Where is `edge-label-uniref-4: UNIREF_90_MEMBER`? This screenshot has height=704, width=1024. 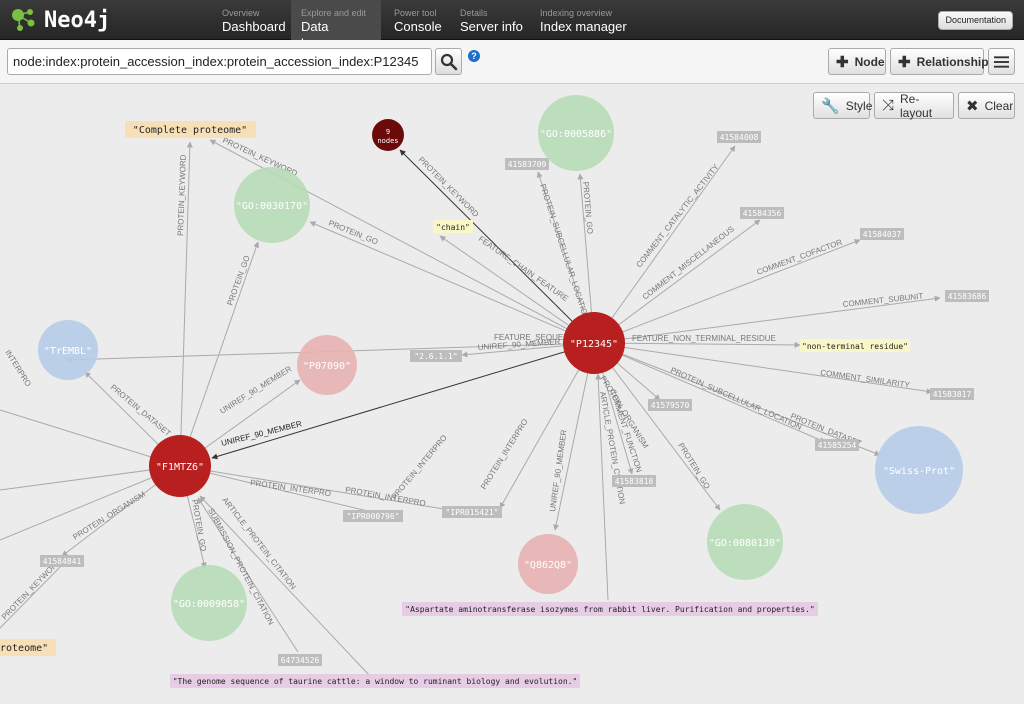 edge-label-uniref-4: UNIREF_90_MEMBER is located at coordinates (255, 390).